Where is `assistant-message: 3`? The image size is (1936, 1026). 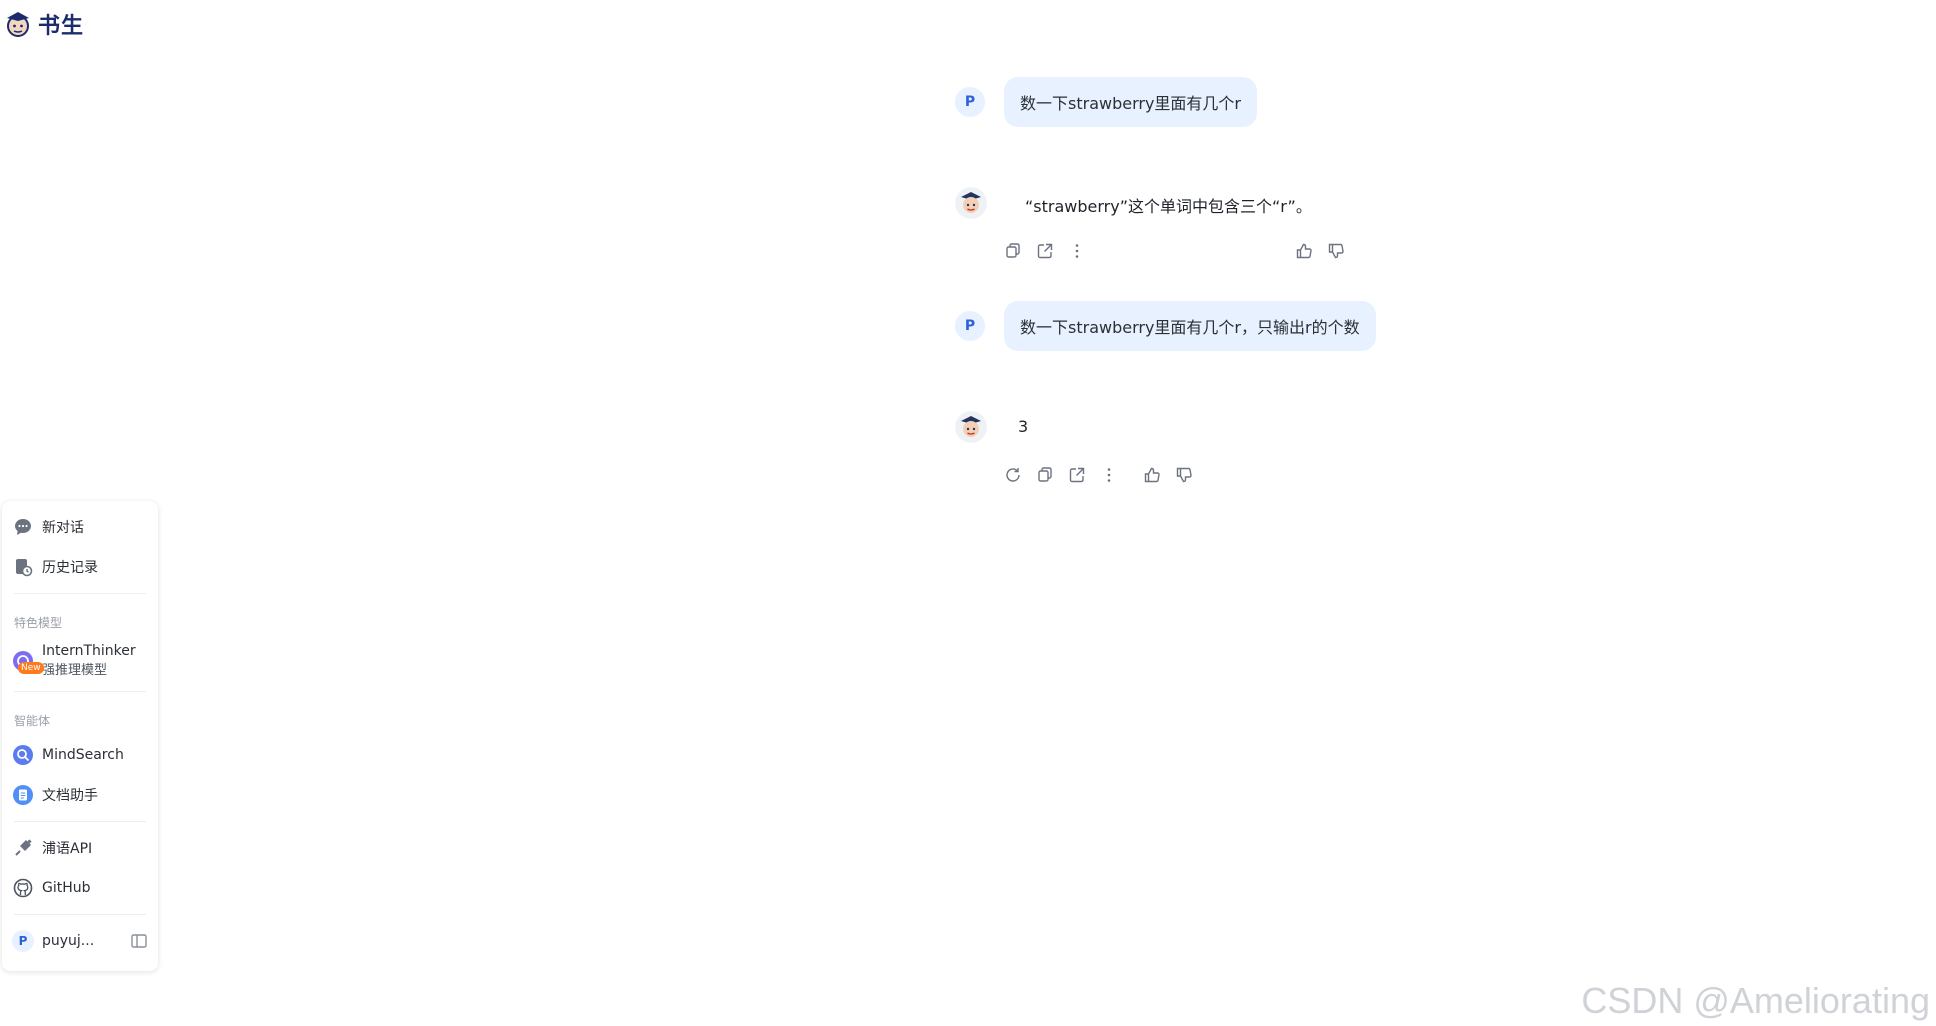 assistant-message: 3 is located at coordinates (1023, 426).